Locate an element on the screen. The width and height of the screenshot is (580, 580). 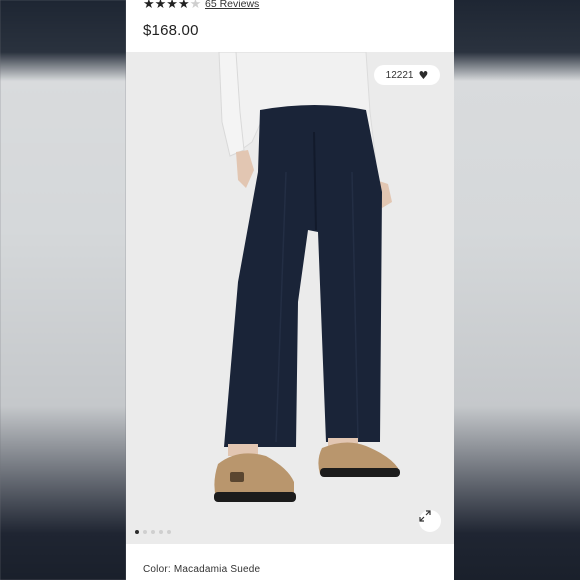
heart-icon: ♥ is located at coordinates (423, 75).